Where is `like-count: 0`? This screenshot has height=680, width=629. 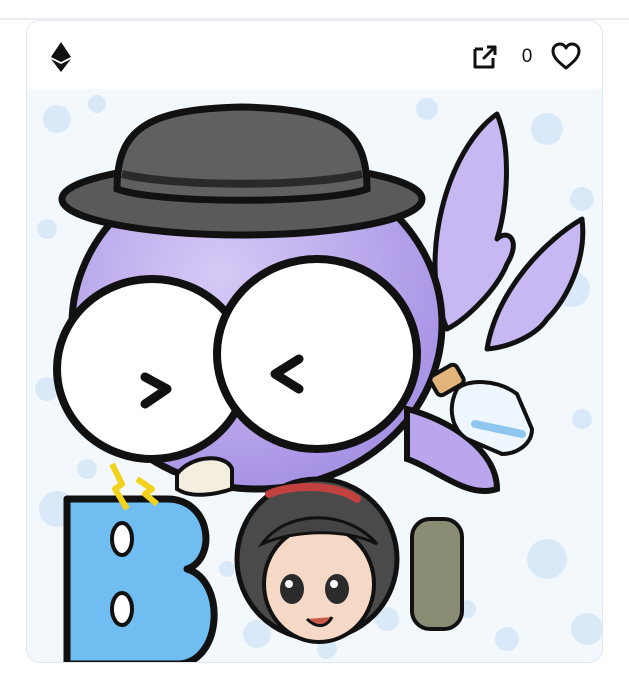
like-count: 0 is located at coordinates (527, 56).